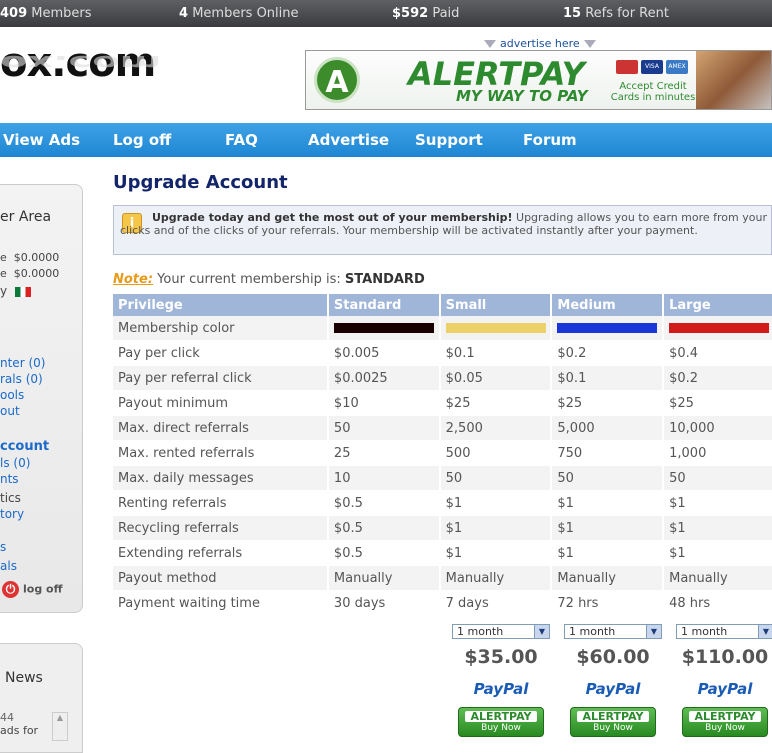  I want to click on banner-photo, so click(733, 80).